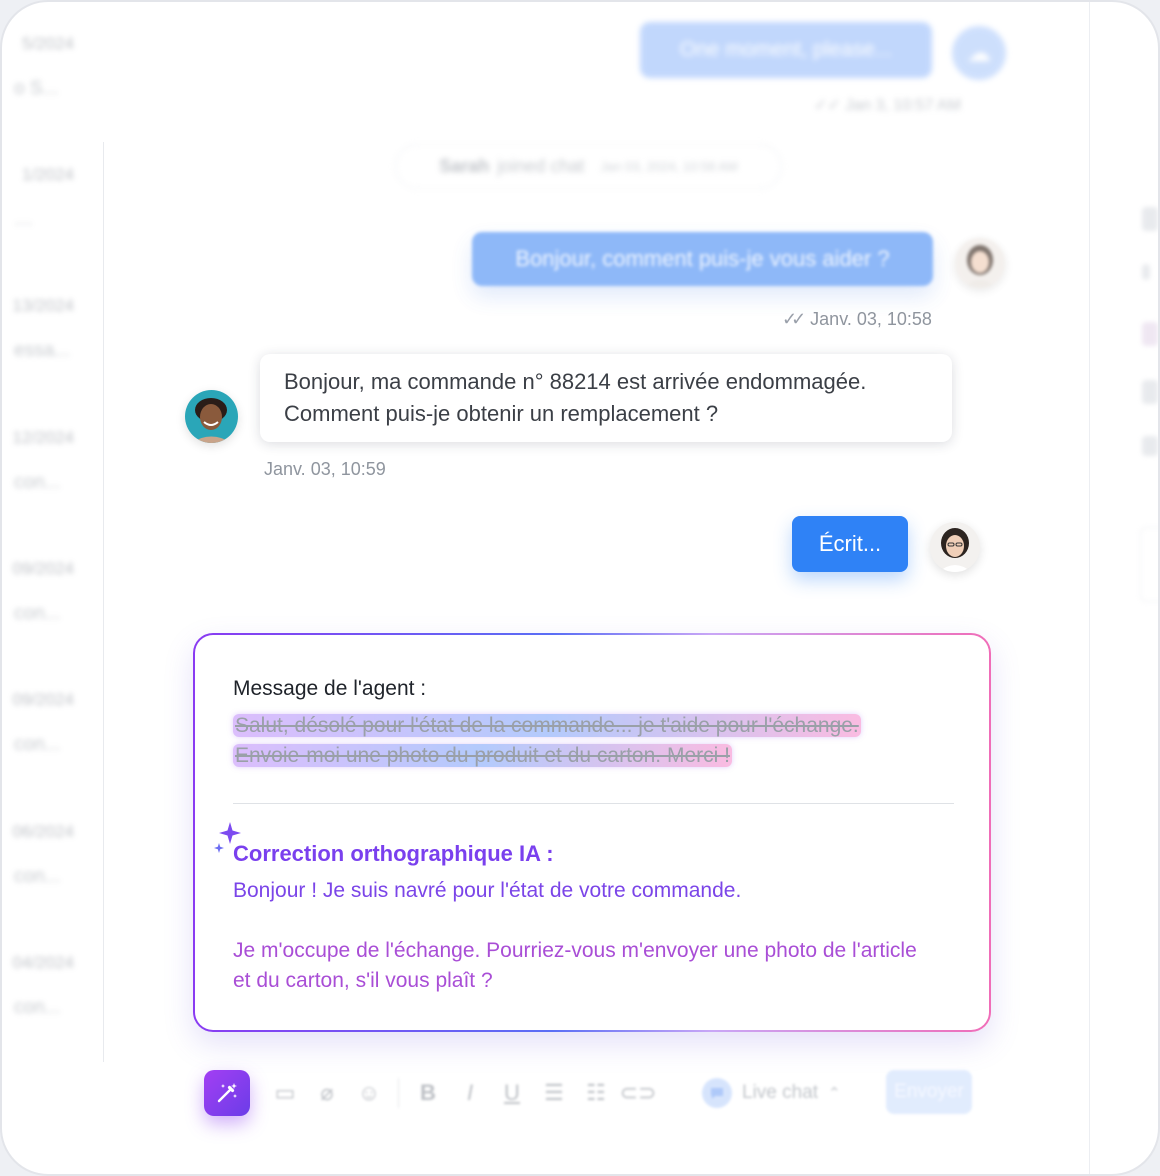 This screenshot has height=1176, width=1160. Describe the element at coordinates (834, 1093) in the screenshot. I see `chevron-up-icon: ⌃` at that location.